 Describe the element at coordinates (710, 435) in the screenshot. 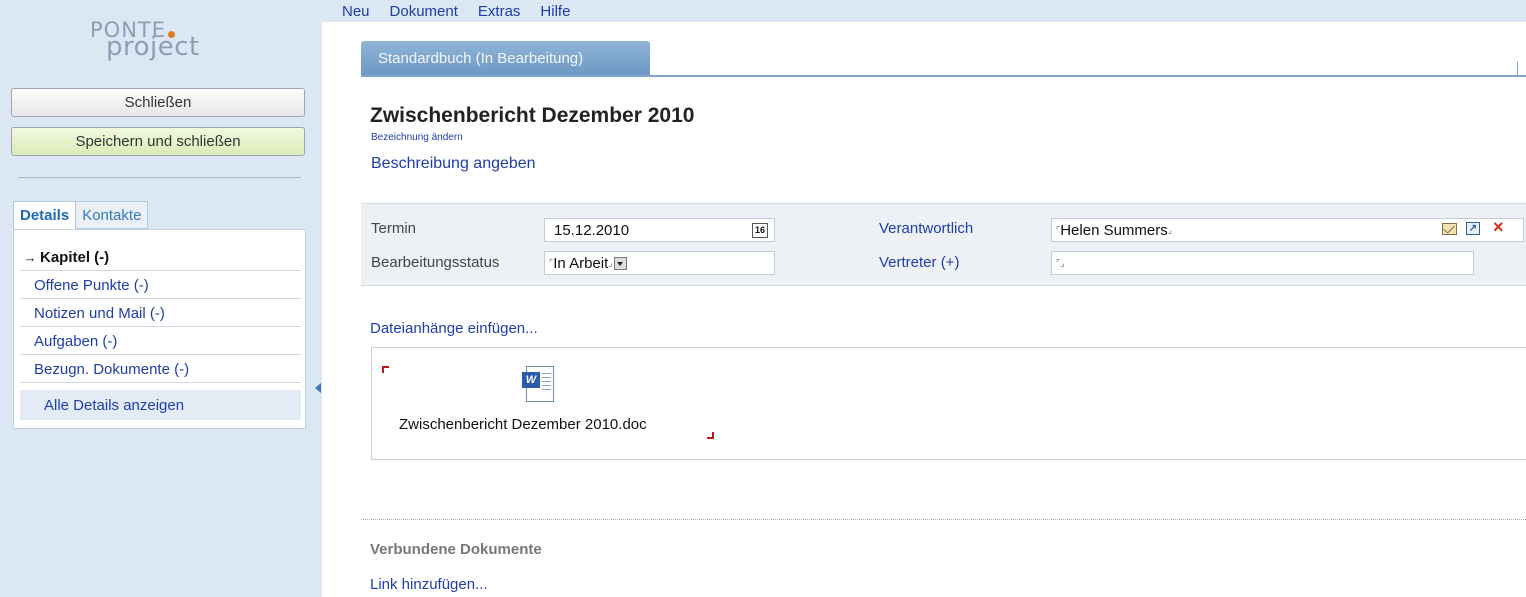

I see `attachment-end-marker` at that location.